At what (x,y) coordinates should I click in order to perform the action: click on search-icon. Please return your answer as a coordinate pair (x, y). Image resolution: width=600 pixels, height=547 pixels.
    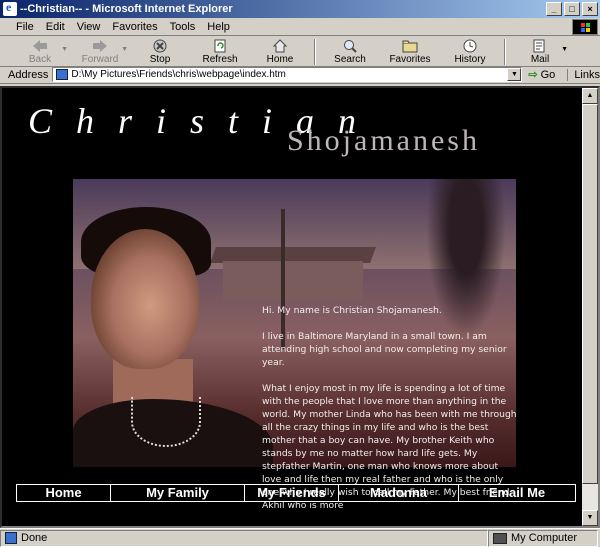
    Looking at the image, I should click on (350, 46).